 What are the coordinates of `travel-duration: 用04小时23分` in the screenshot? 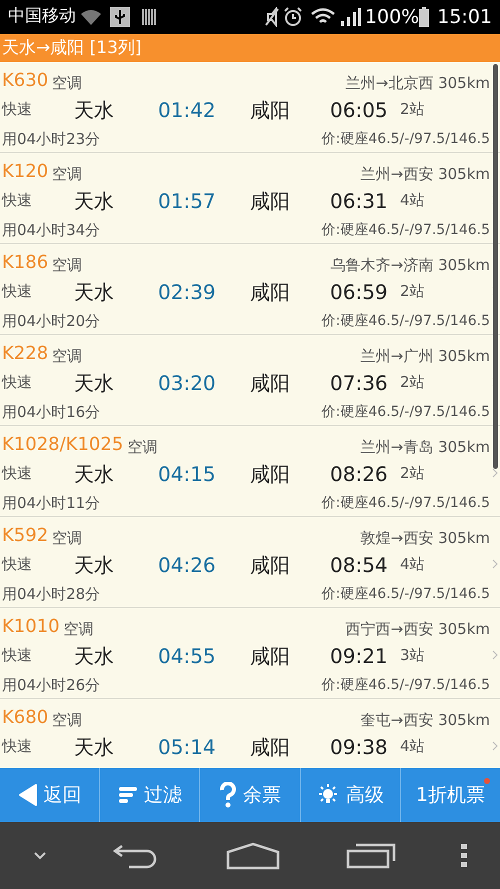 It's located at (51, 139).